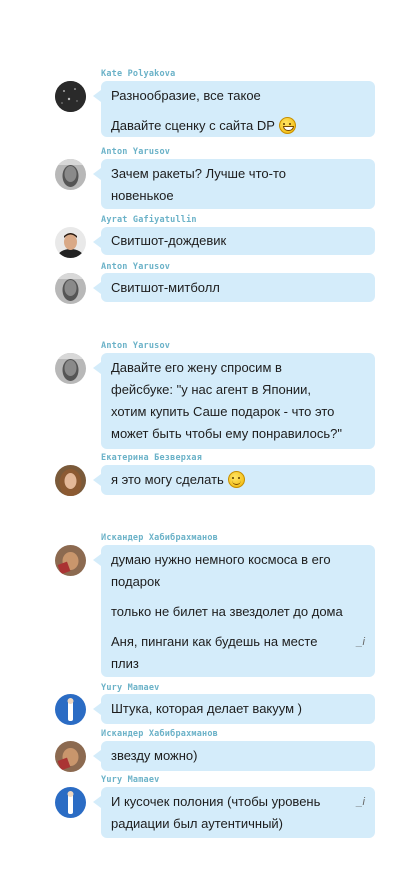  I want to click on message-text-row: Давайте сценку с сайта DP, so click(234, 126).